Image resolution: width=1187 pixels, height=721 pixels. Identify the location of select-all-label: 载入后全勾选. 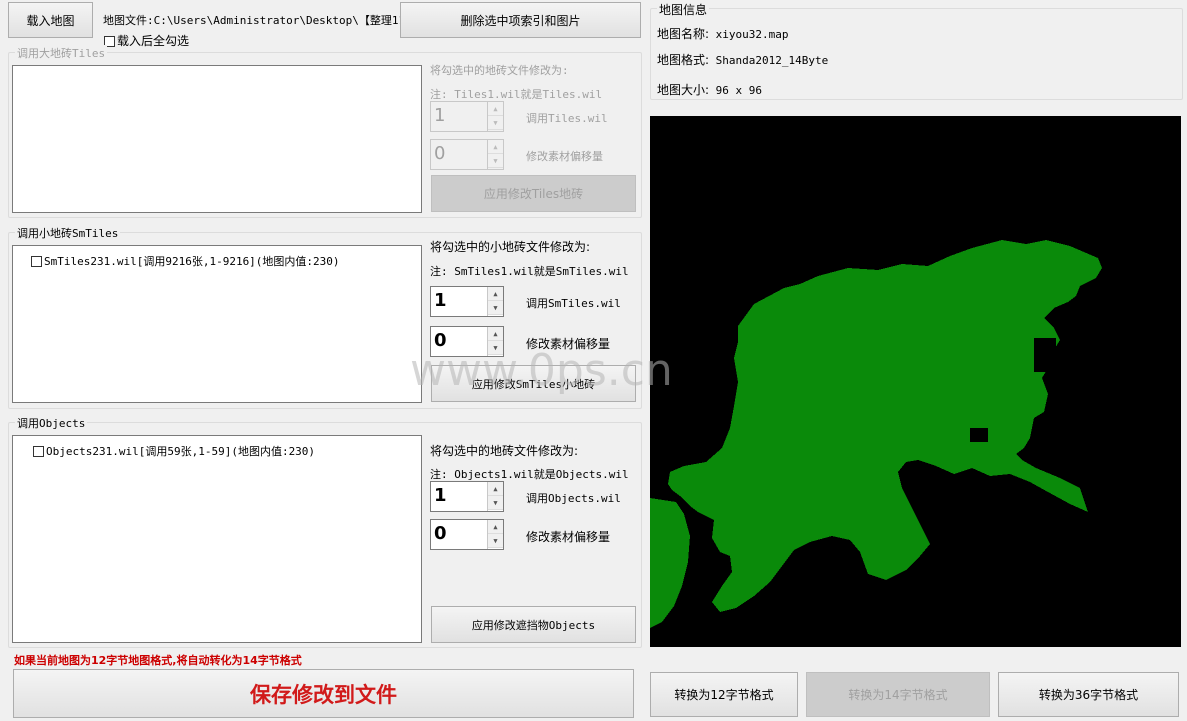
(153, 41).